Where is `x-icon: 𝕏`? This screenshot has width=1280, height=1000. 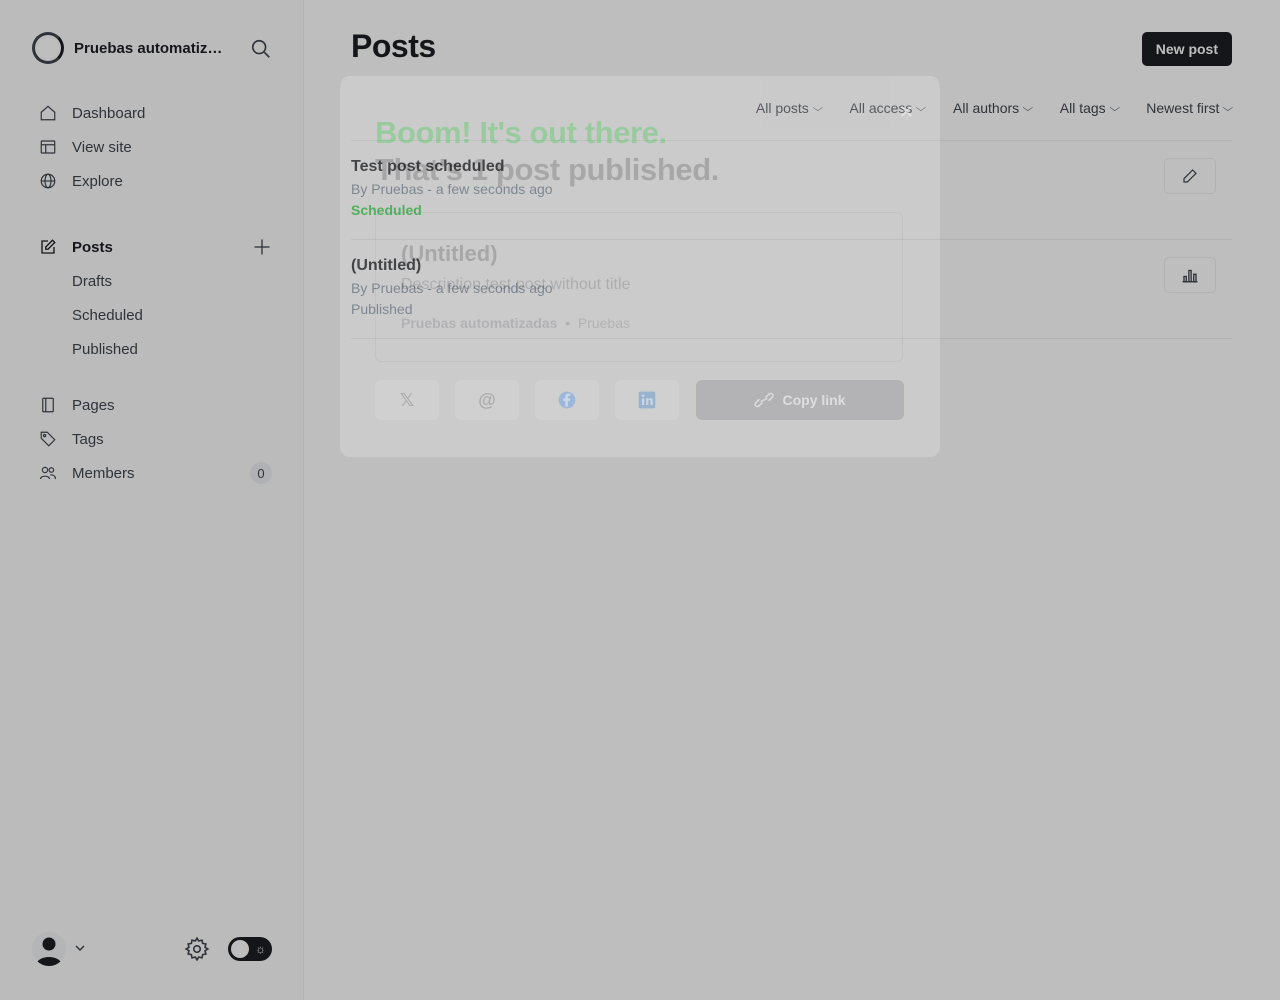 x-icon: 𝕏 is located at coordinates (407, 399).